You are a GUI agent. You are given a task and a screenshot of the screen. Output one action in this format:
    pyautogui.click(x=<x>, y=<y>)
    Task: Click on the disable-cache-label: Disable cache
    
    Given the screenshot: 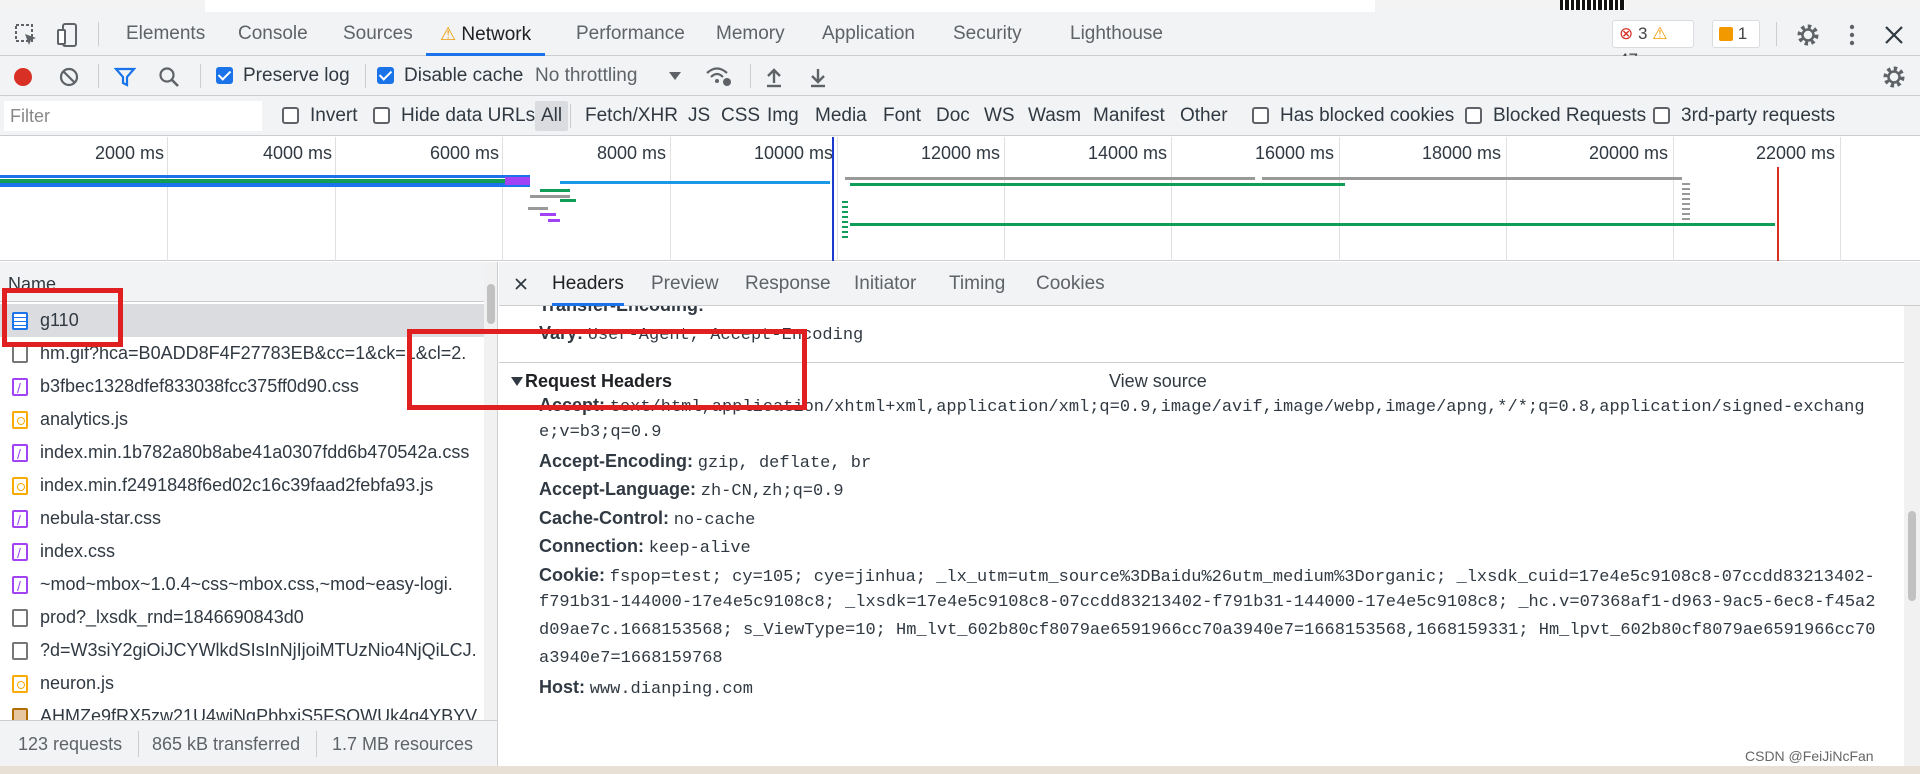 What is the action you would take?
    pyautogui.click(x=464, y=75)
    